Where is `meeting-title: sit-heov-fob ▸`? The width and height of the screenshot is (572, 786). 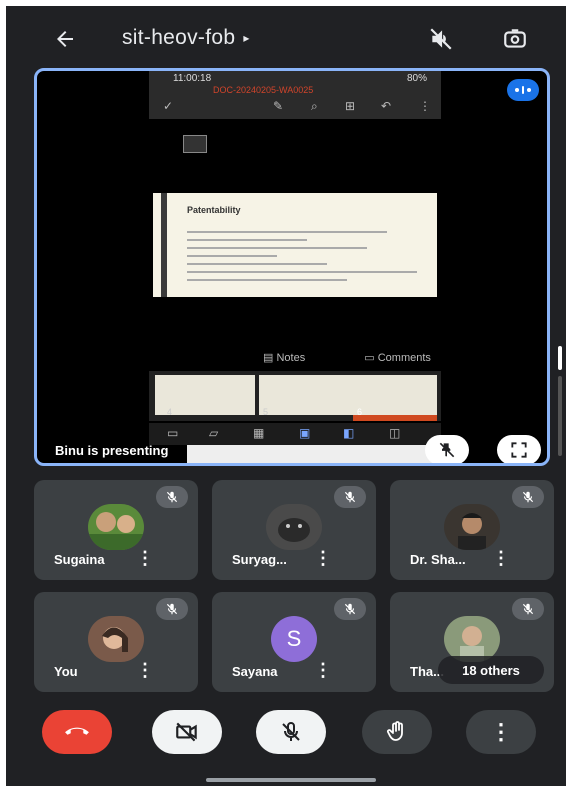
meeting-title: sit-heov-fob ▸ is located at coordinates (186, 38).